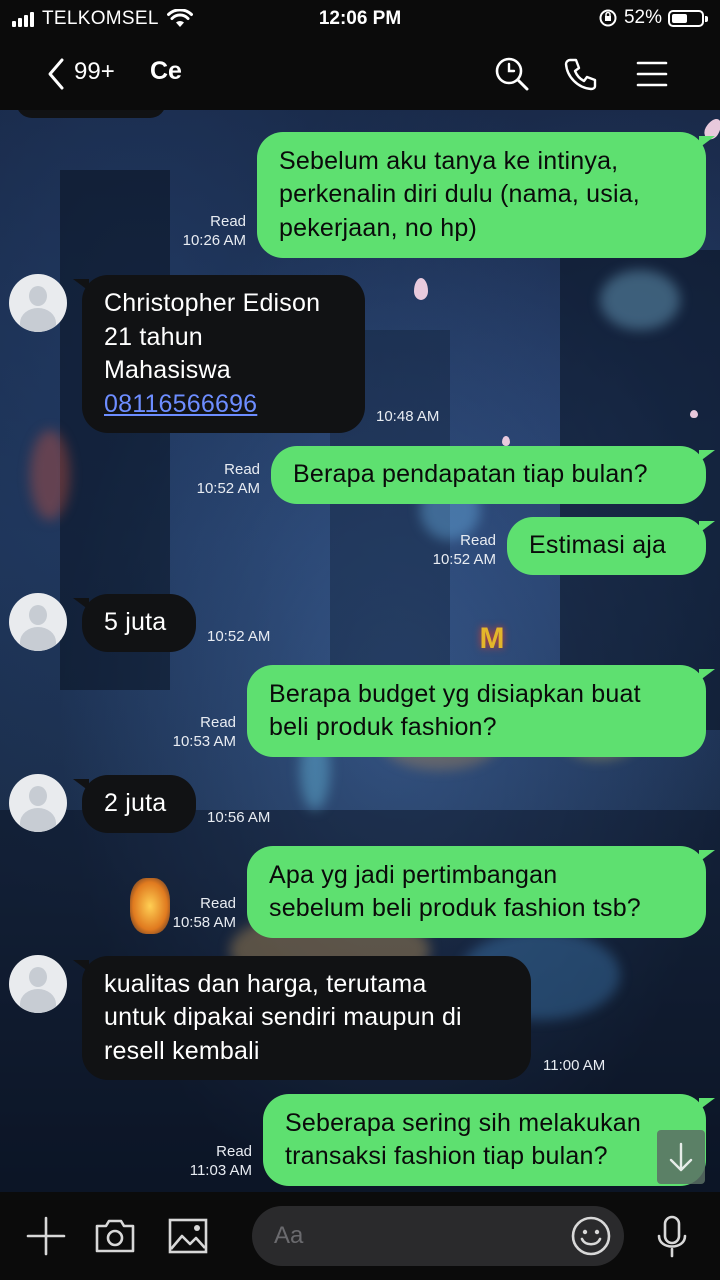 The image size is (720, 1280). Describe the element at coordinates (212, 303) in the screenshot. I see `message-text-line: Christopher Edison` at that location.